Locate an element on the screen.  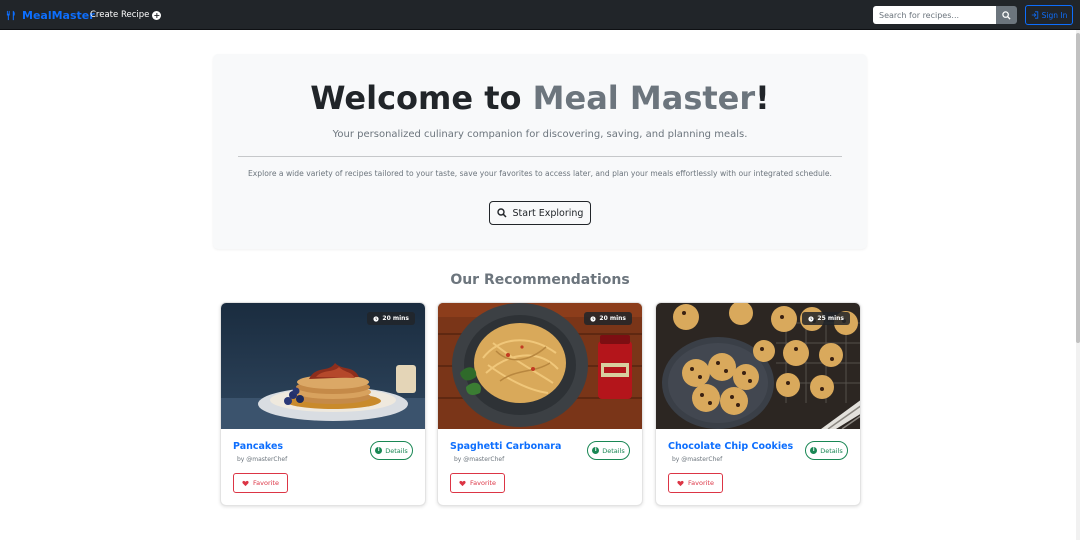
plus-circle-icon: + is located at coordinates (157, 15).